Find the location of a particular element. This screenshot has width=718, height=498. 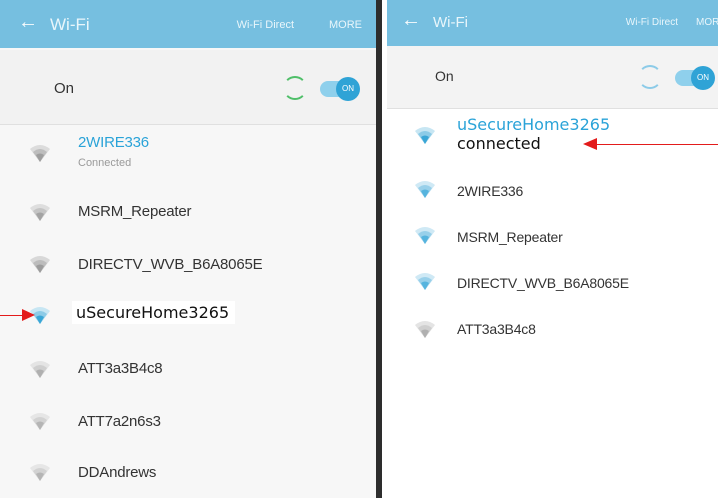

network-name: uSecureHome3265 is located at coordinates (154, 312).